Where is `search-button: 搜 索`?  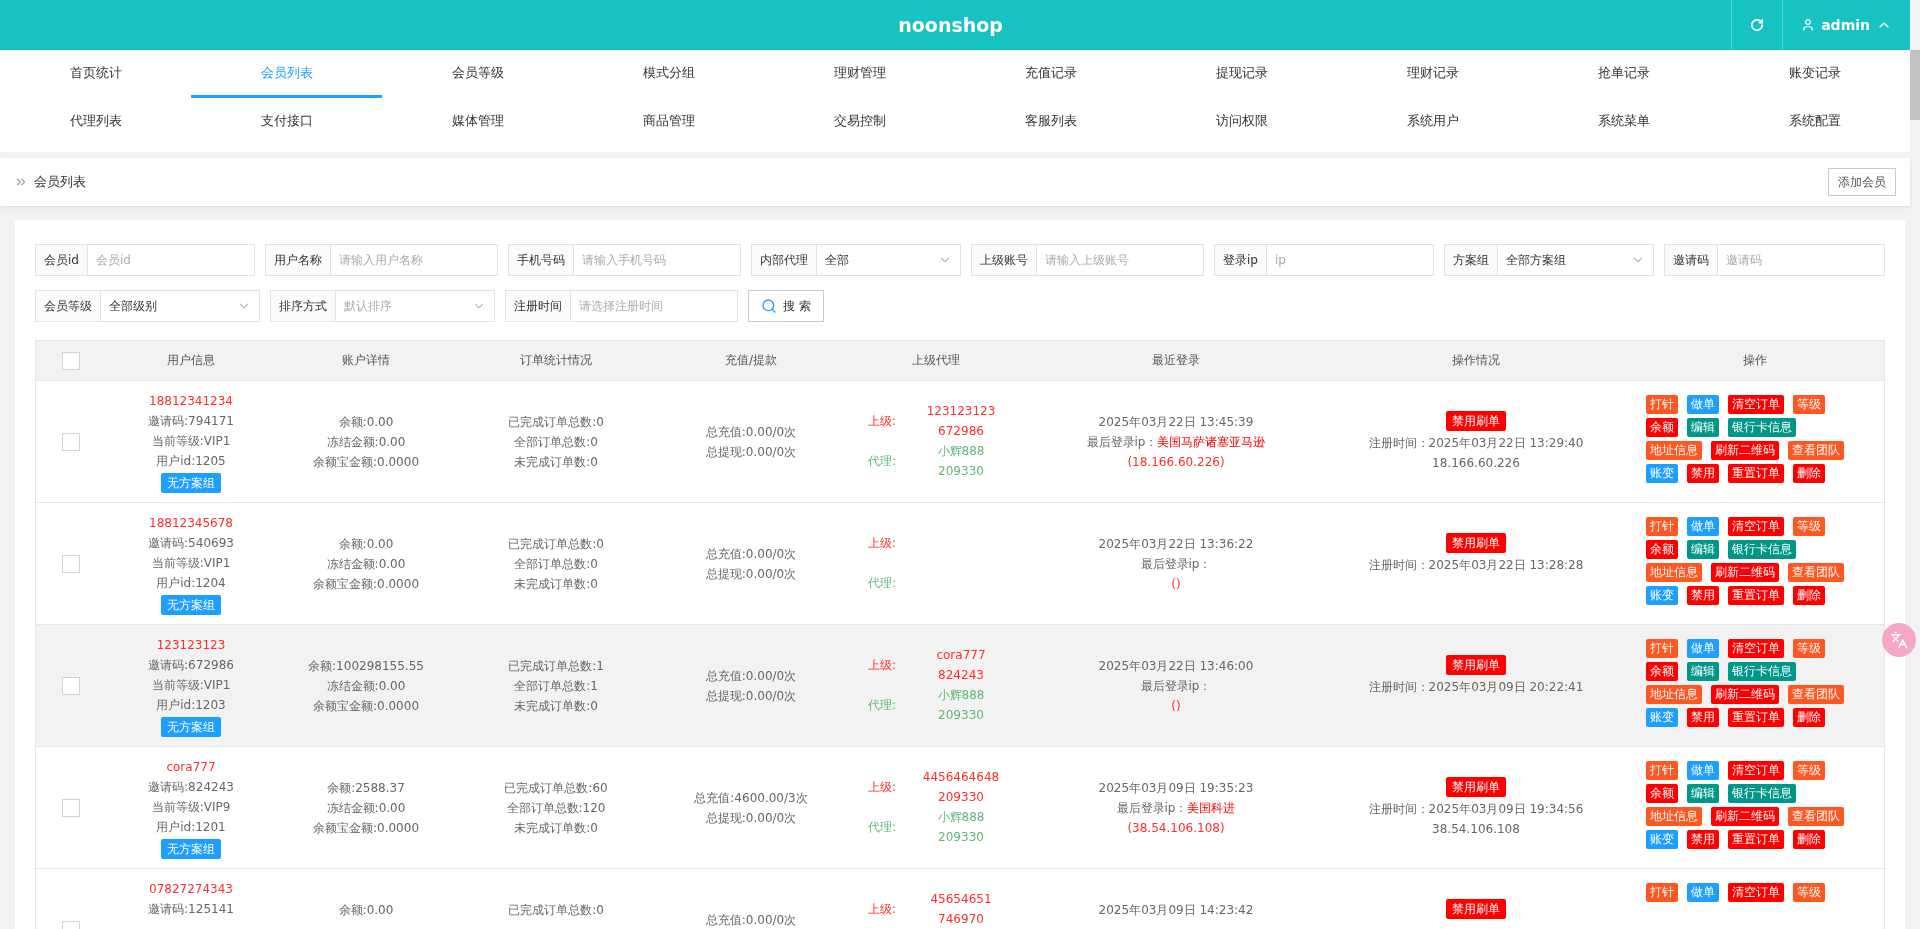
search-button: 搜 索 is located at coordinates (786, 306).